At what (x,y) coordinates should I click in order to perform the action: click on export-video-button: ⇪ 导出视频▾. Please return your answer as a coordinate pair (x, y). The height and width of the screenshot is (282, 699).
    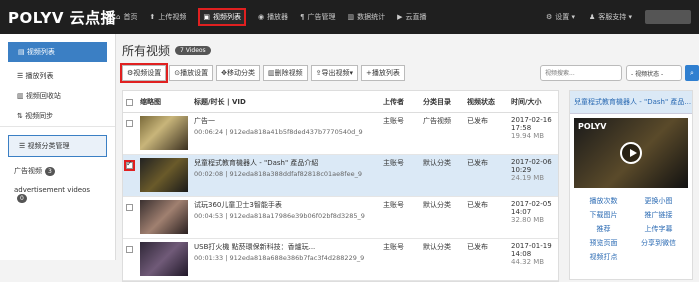
    Looking at the image, I should click on (334, 73).